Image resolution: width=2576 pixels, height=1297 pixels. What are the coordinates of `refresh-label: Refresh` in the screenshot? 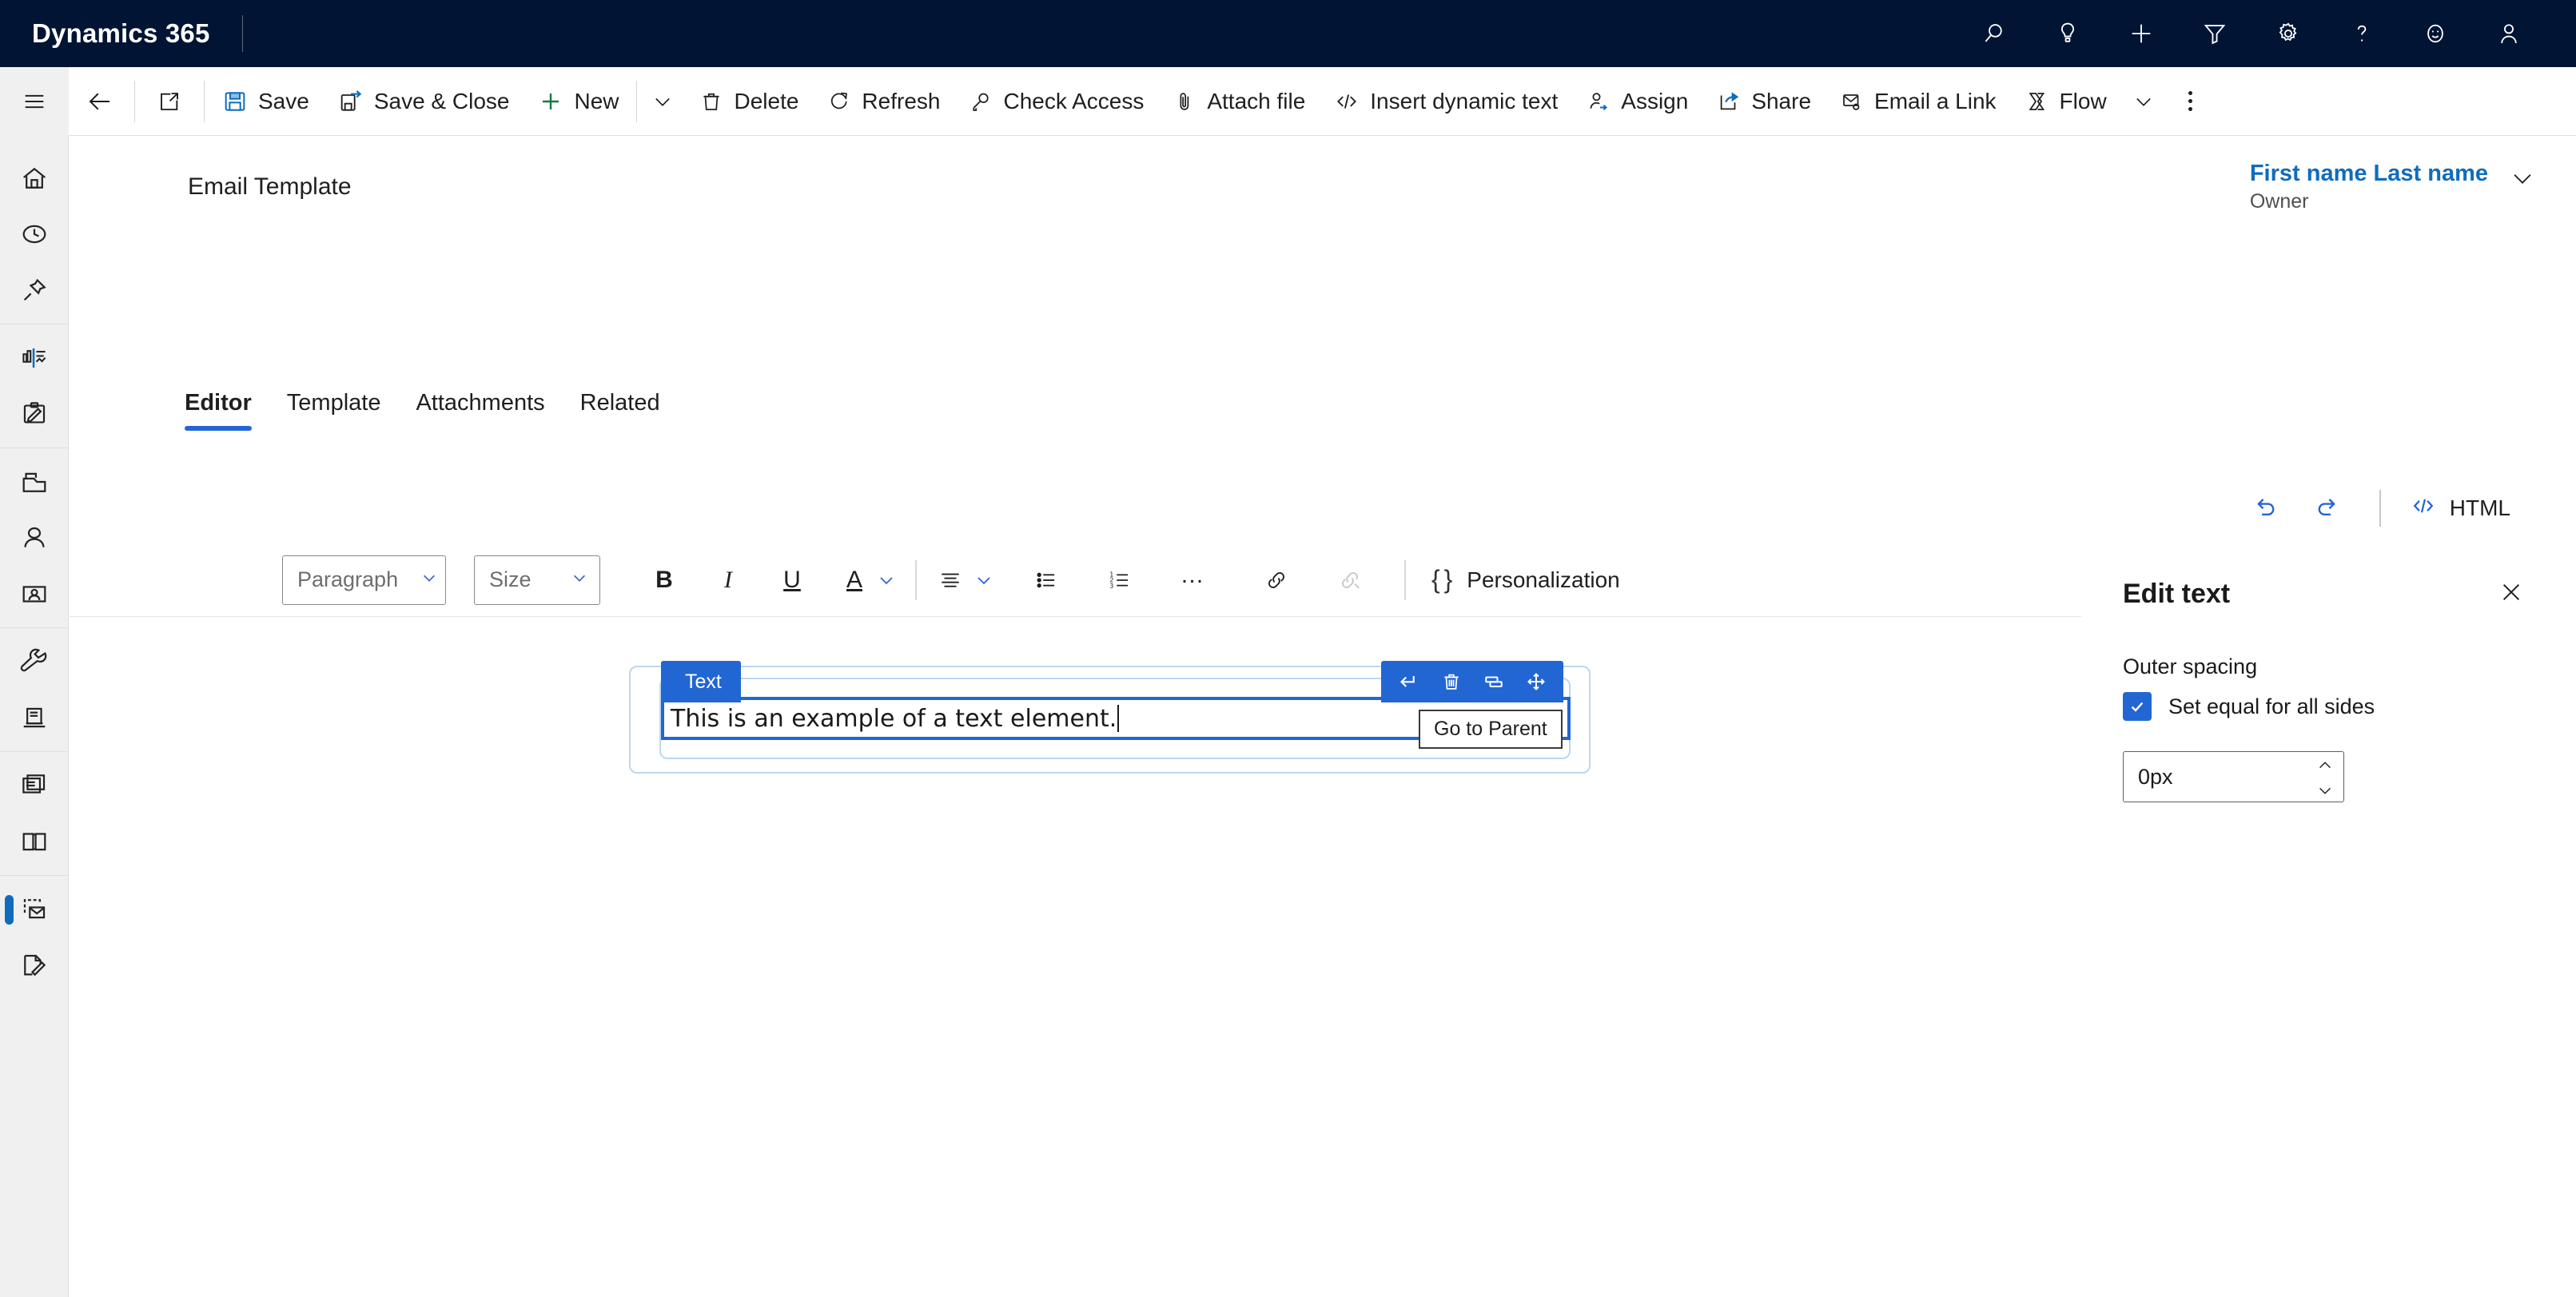 It's located at (901, 100).